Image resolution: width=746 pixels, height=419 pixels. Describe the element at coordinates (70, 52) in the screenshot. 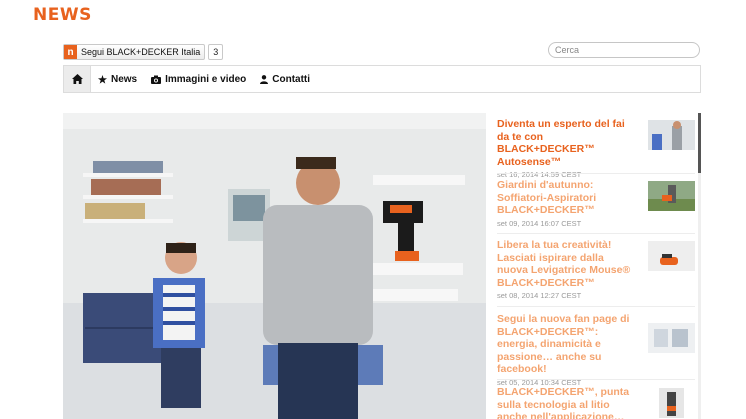

I see `newsroom-logo-icon: n` at that location.